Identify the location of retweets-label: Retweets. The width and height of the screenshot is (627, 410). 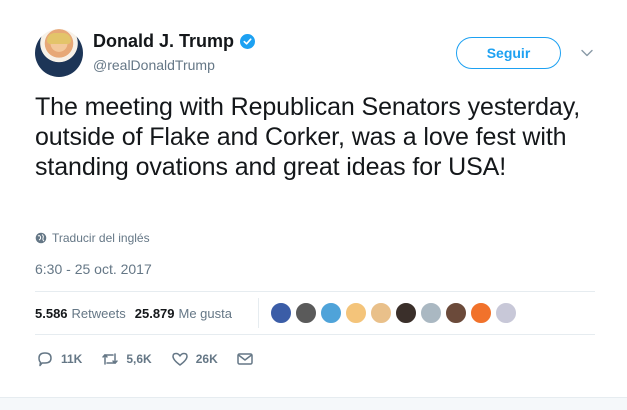
(99, 313).